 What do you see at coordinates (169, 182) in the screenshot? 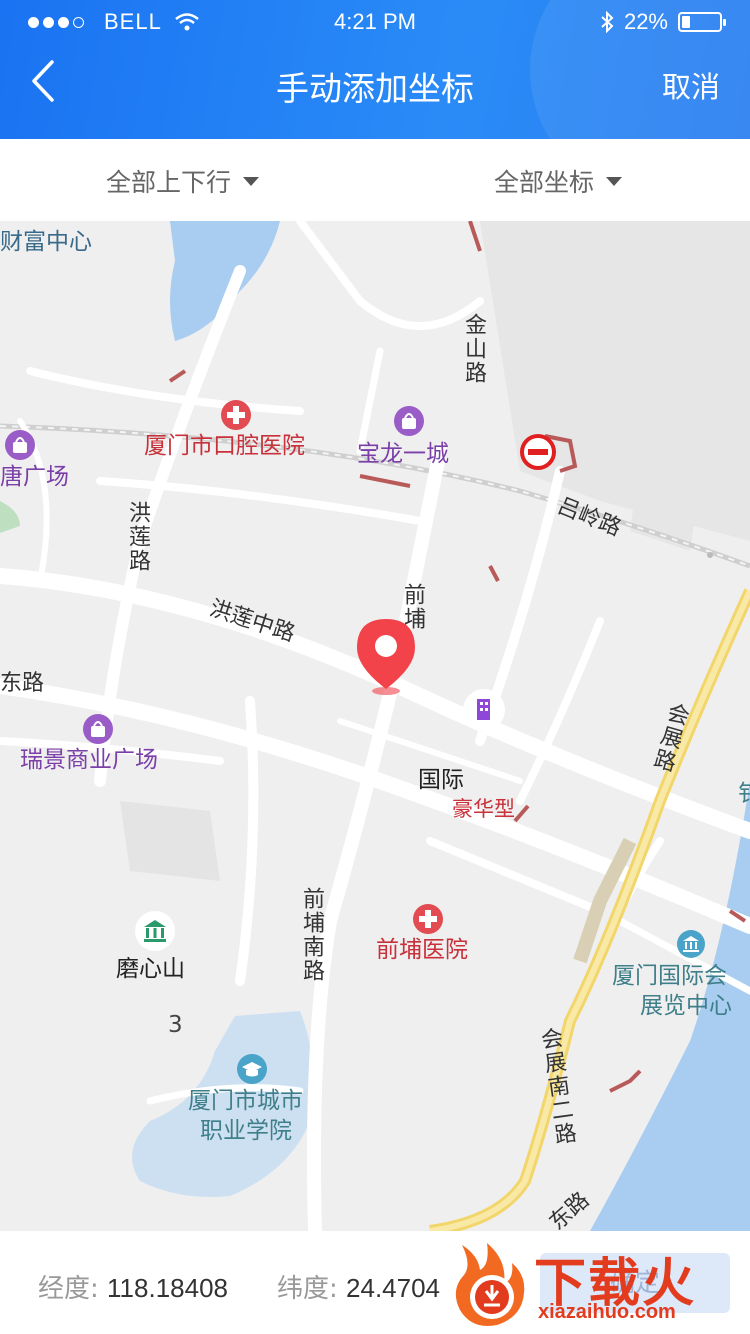
I see `direction-filter-label: 全部上下行` at bounding box center [169, 182].